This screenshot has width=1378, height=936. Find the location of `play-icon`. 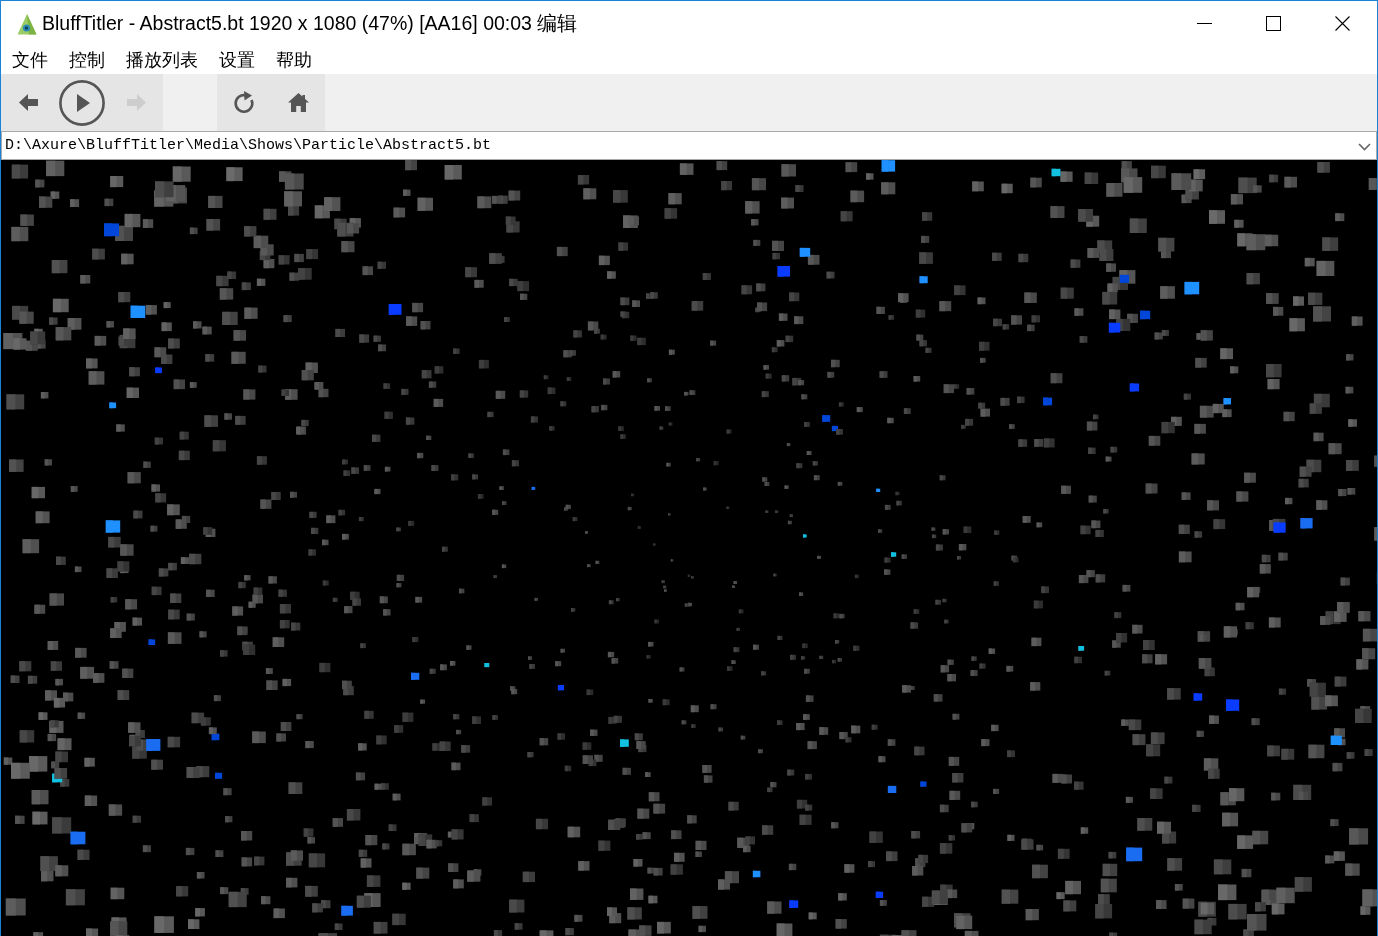

play-icon is located at coordinates (82, 102).